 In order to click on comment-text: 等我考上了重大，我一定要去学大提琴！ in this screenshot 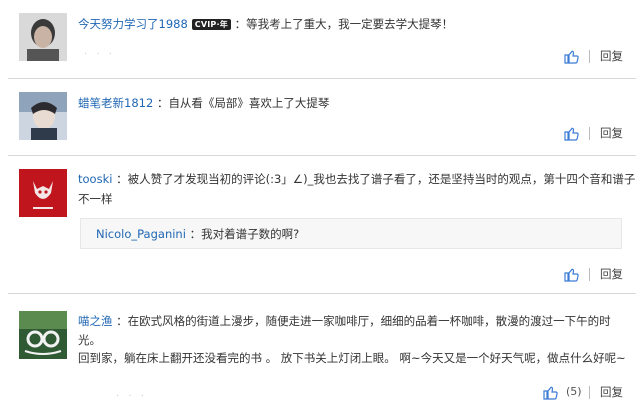, I will do `click(350, 24)`.